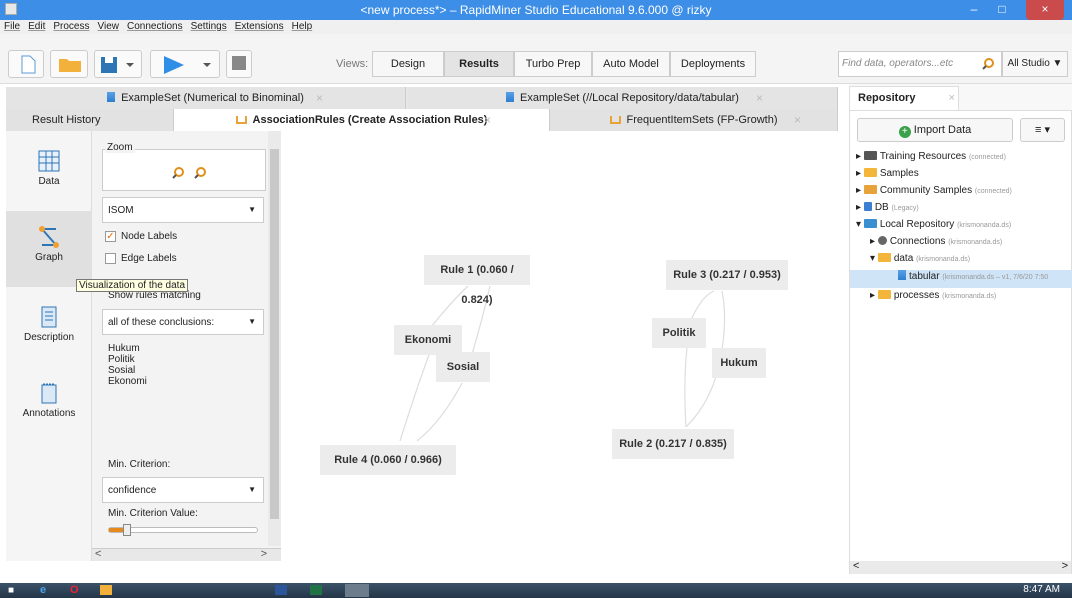  Describe the element at coordinates (127, 530) in the screenshot. I see `slider-handle` at that location.